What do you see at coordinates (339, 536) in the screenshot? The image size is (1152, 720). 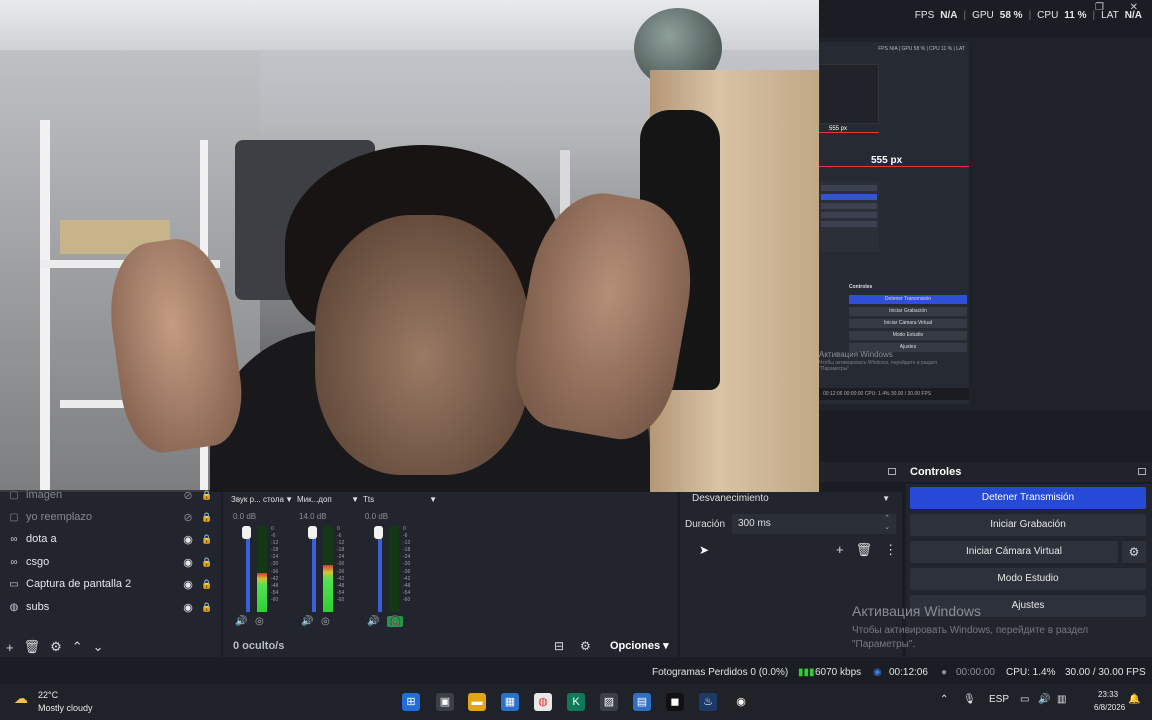 I see `scale-tick: -6` at bounding box center [339, 536].